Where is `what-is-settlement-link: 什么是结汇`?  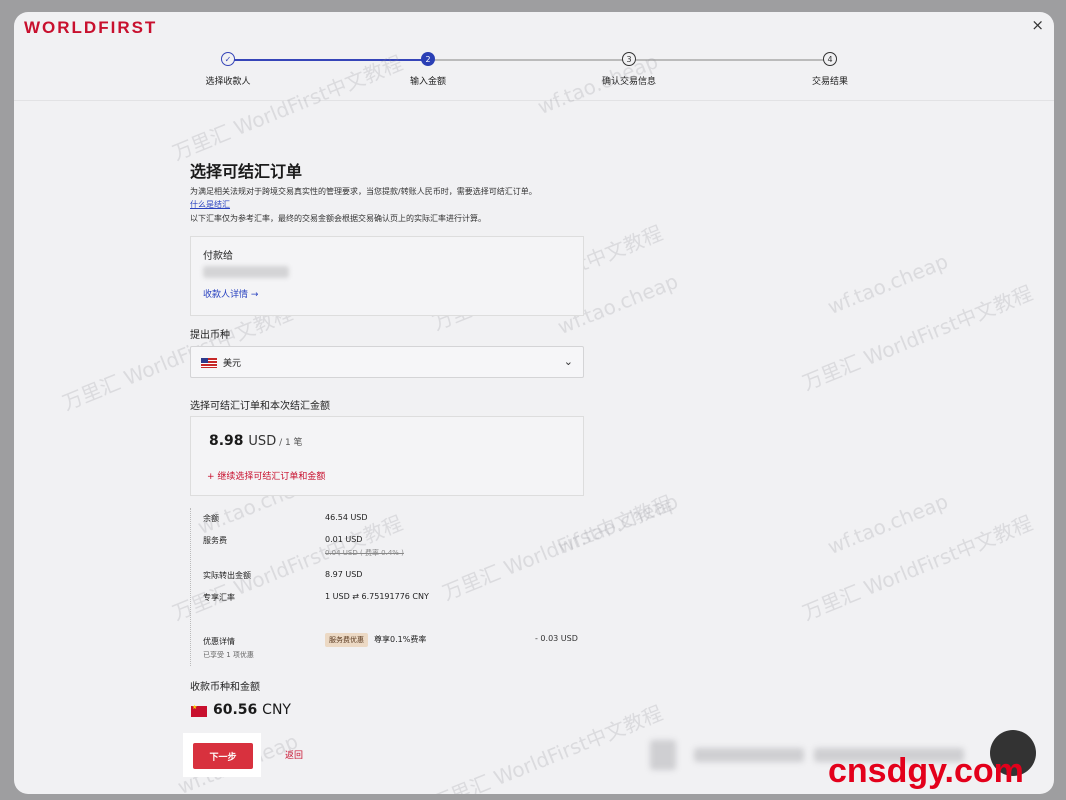 what-is-settlement-link: 什么是结汇 is located at coordinates (210, 204).